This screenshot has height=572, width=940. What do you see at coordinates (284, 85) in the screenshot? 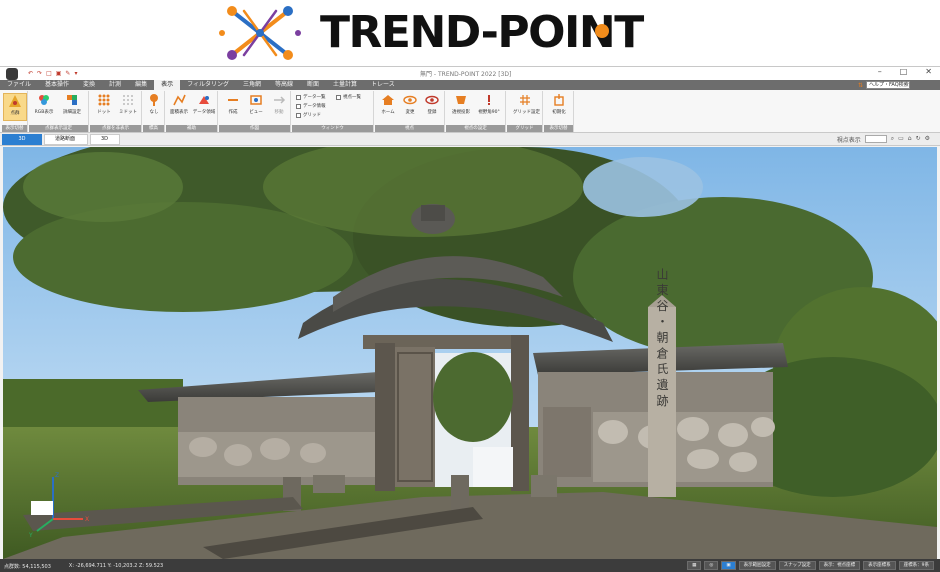
I see `tab-contour: 等高線` at bounding box center [284, 85].